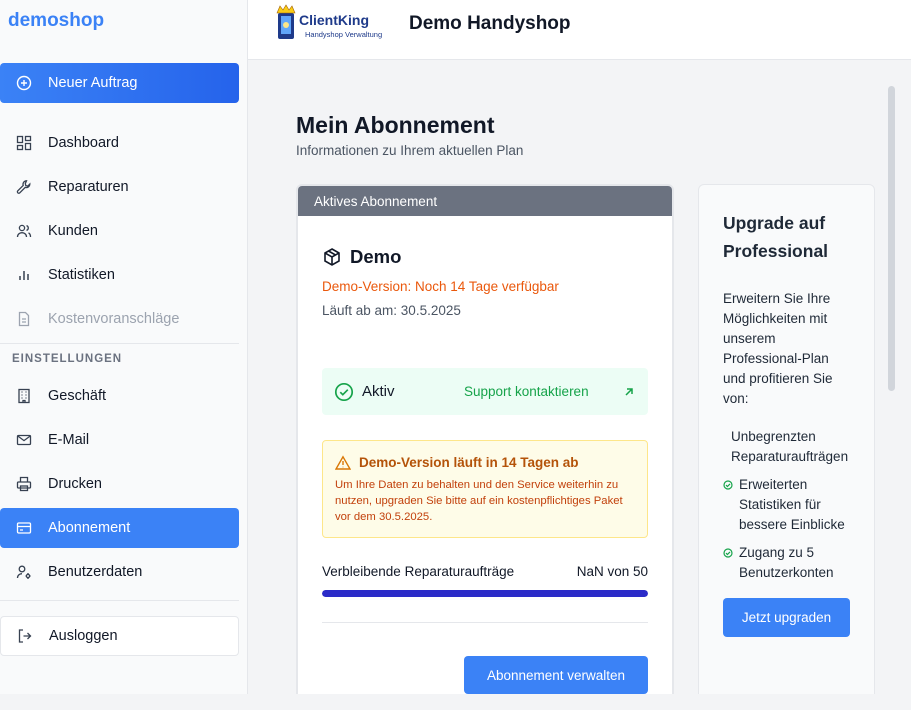 The width and height of the screenshot is (911, 710). What do you see at coordinates (24, 83) in the screenshot?
I see `plus-circle-icon` at bounding box center [24, 83].